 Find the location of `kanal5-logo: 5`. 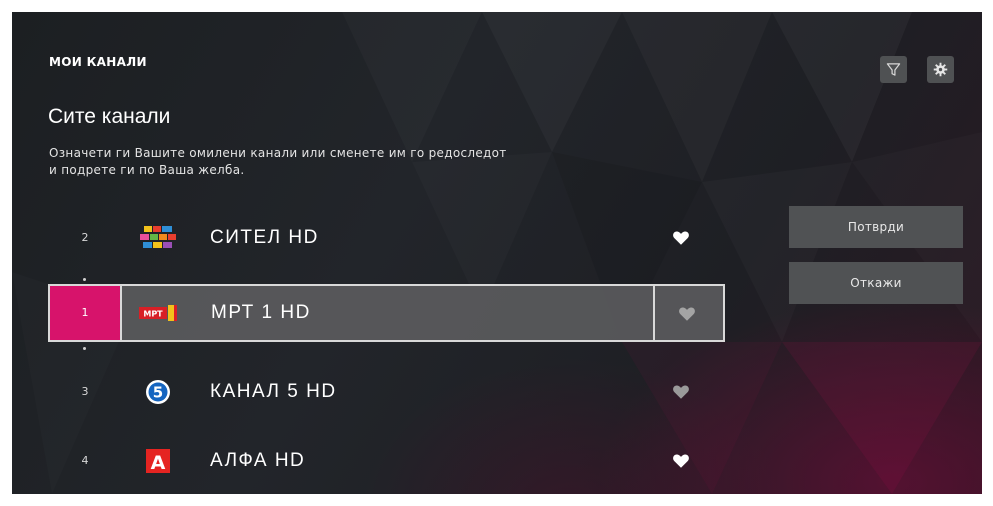

kanal5-logo: 5 is located at coordinates (158, 392).